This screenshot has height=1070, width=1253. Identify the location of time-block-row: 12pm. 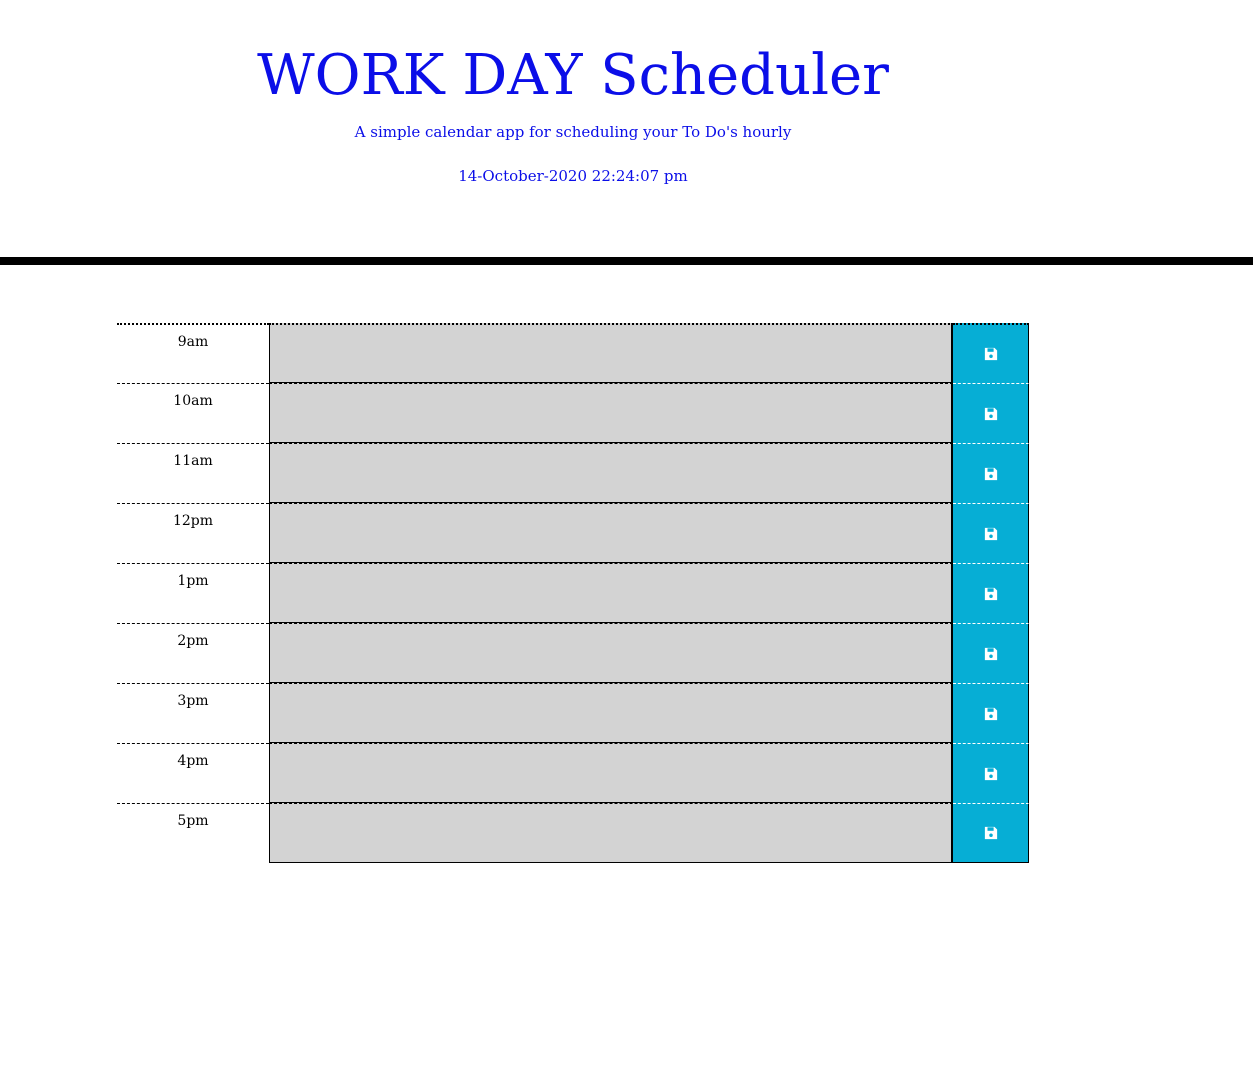
(573, 533).